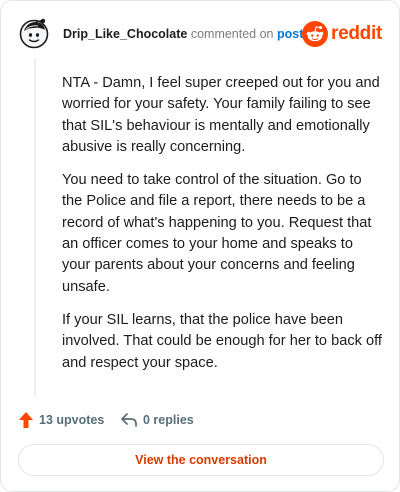 This screenshot has height=492, width=400. What do you see at coordinates (125, 34) in the screenshot?
I see `username-link: Drip_Like_Chocolate` at bounding box center [125, 34].